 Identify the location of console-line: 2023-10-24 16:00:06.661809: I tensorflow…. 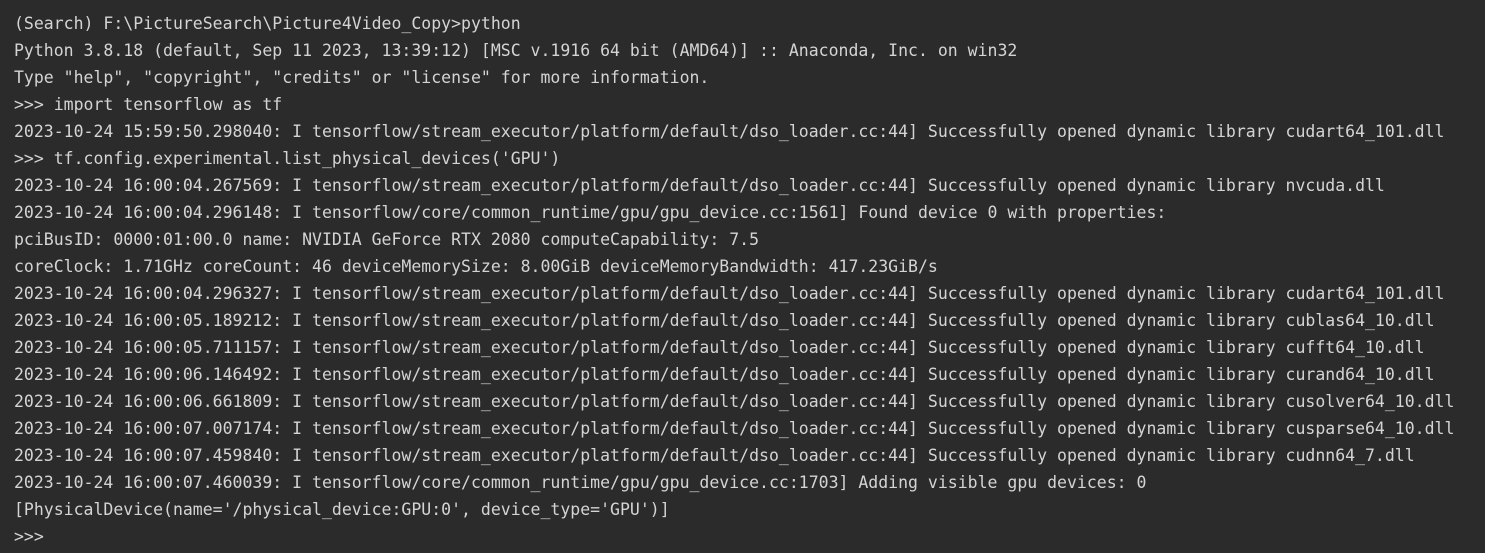
(734, 401).